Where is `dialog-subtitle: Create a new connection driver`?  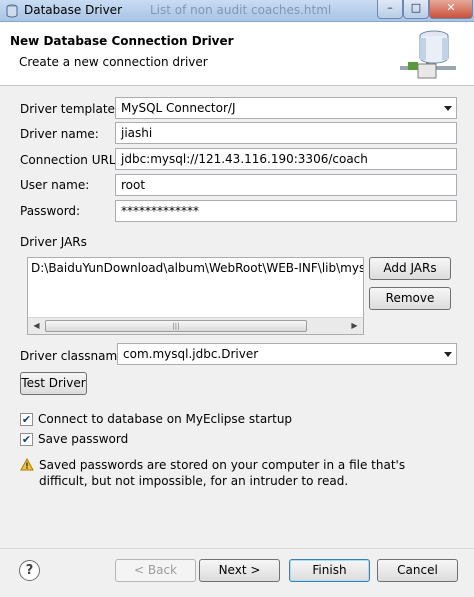 dialog-subtitle: Create a new connection driver is located at coordinates (113, 62).